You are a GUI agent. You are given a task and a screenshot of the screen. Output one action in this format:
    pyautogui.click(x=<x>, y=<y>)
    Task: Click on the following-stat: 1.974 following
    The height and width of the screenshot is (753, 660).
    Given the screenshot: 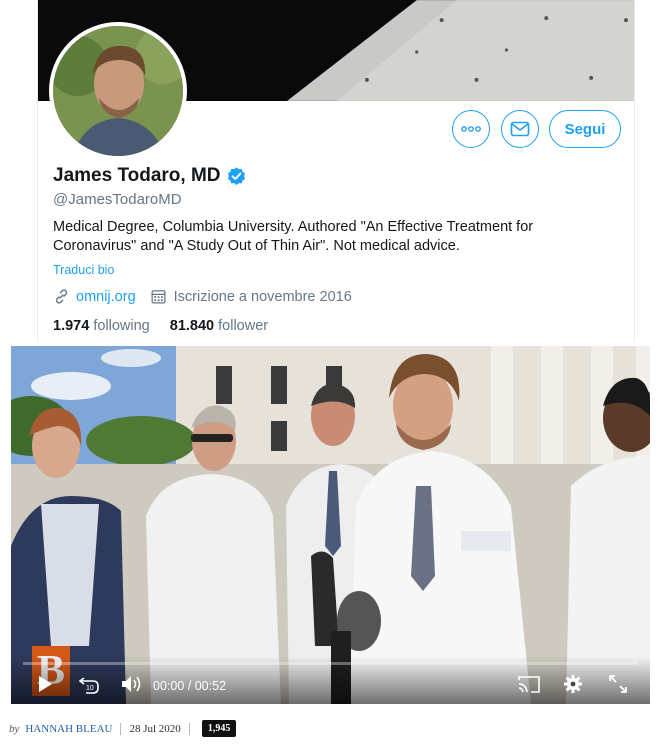 What is the action you would take?
    pyautogui.click(x=101, y=326)
    